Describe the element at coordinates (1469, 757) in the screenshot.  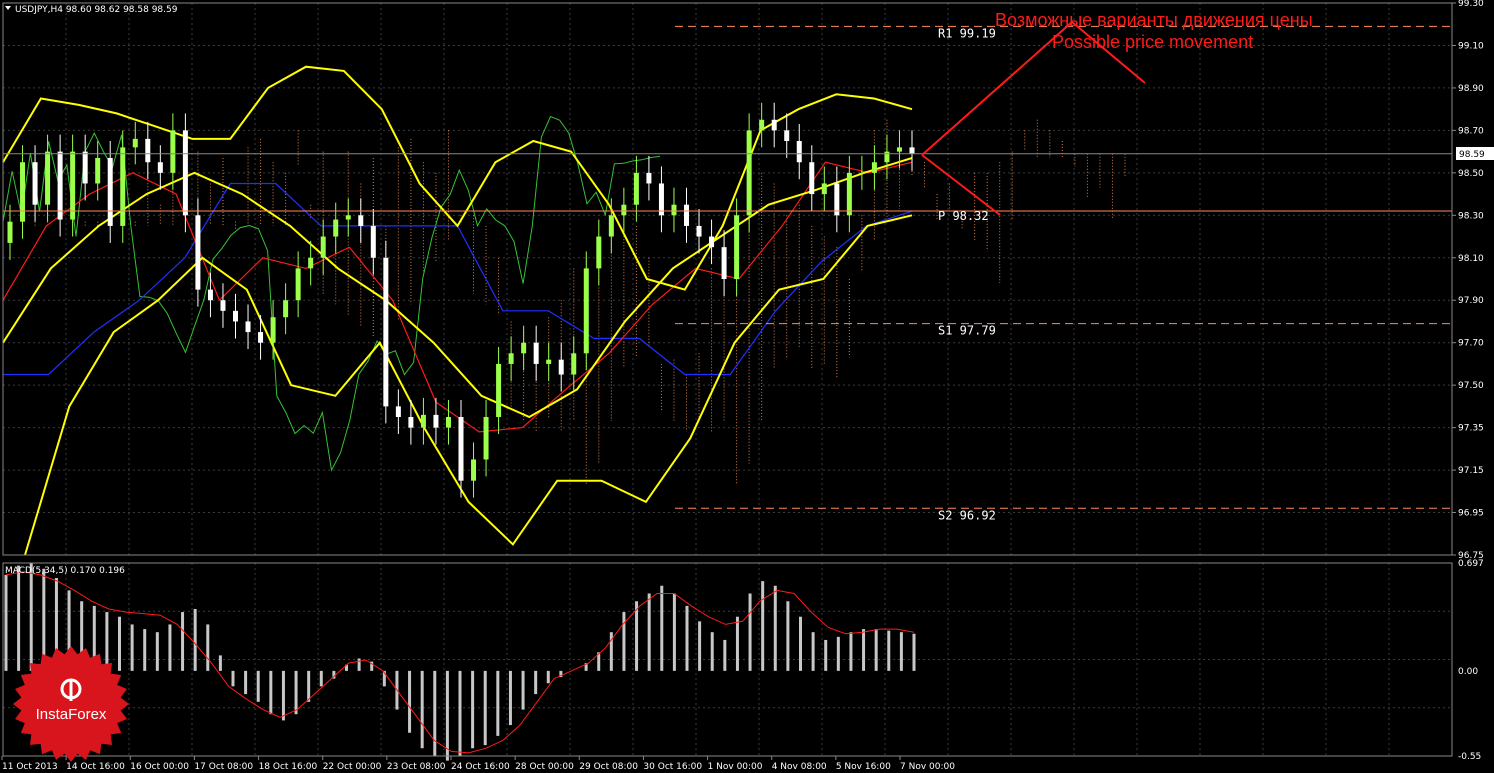
I see `macd-tick-label: -0.55` at that location.